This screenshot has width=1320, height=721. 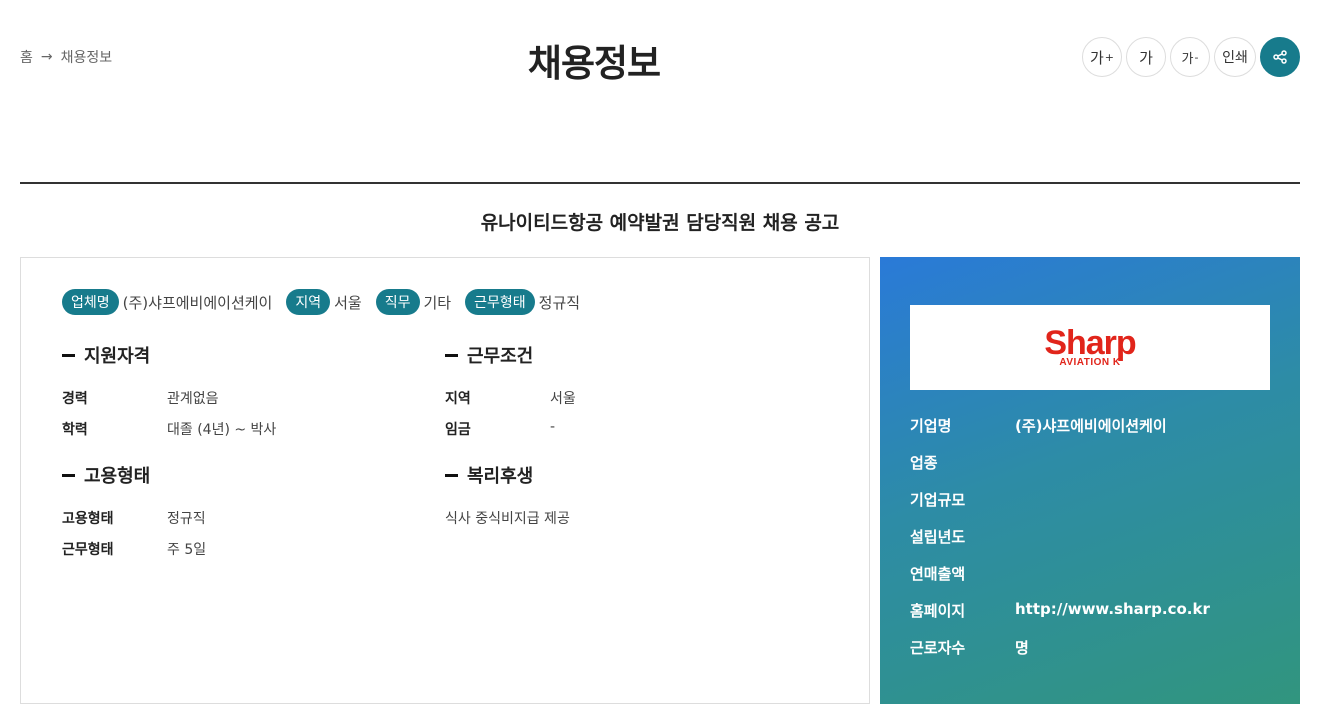 I want to click on tag-job-label: 직무, so click(x=397, y=302).